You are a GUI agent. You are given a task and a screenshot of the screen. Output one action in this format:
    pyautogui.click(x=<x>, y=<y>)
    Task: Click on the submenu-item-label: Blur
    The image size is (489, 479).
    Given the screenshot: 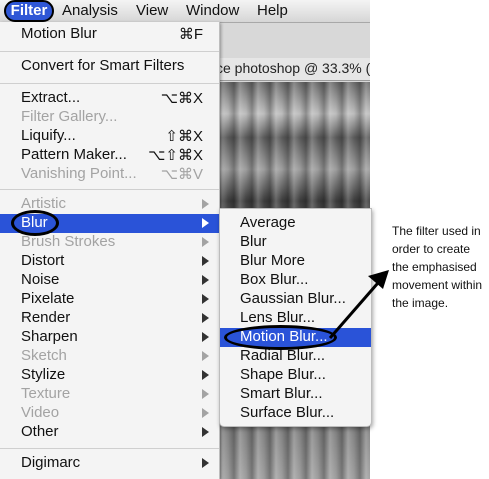 What is the action you would take?
    pyautogui.click(x=253, y=241)
    